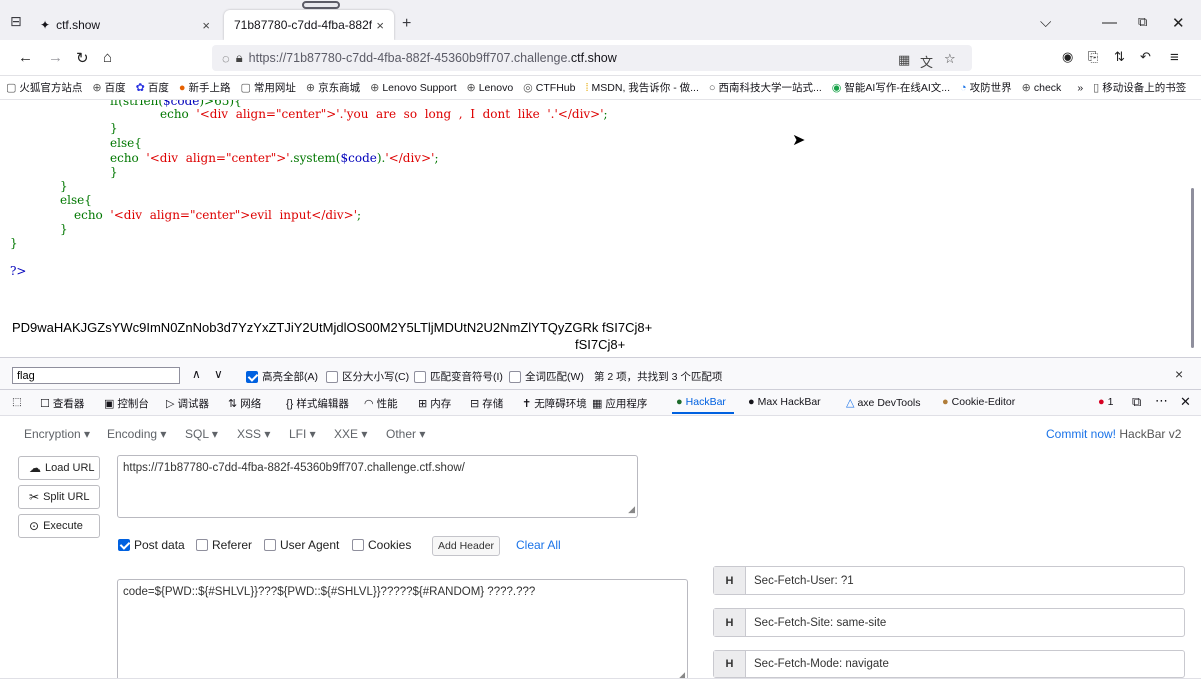  I want to click on bookmark-star-icon: ☆, so click(950, 59).